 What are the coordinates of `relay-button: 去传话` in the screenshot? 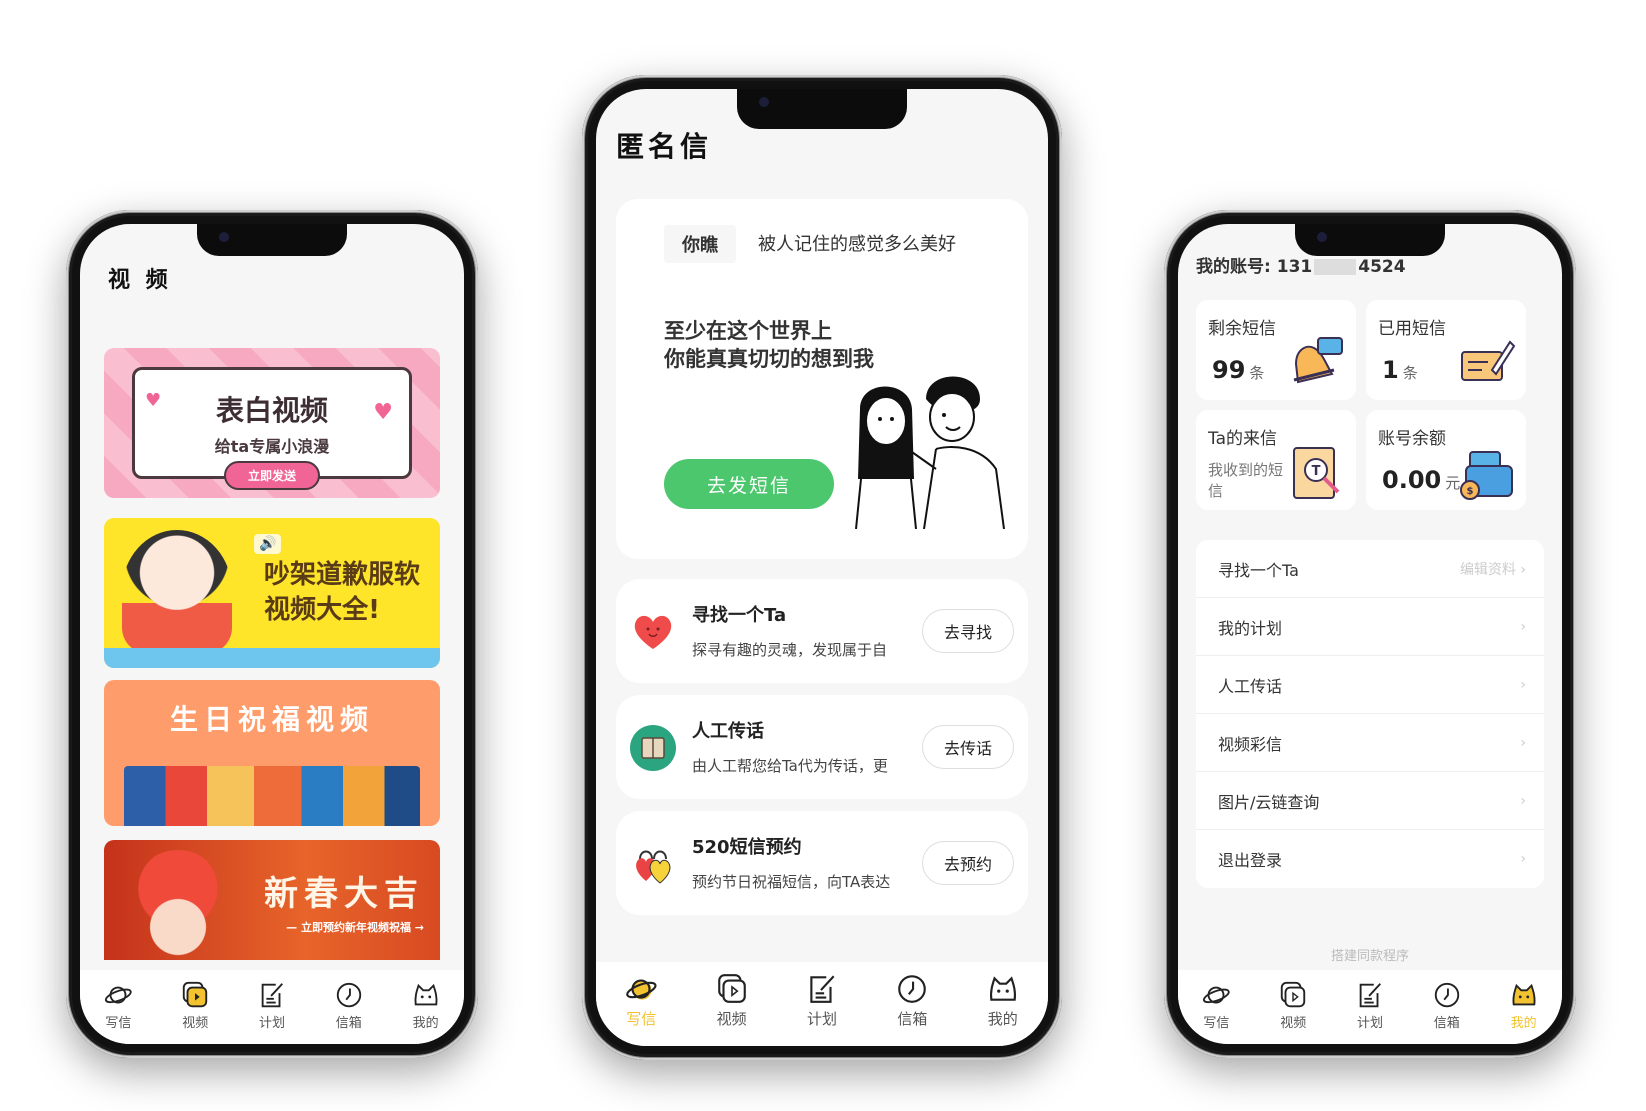 It's located at (968, 747).